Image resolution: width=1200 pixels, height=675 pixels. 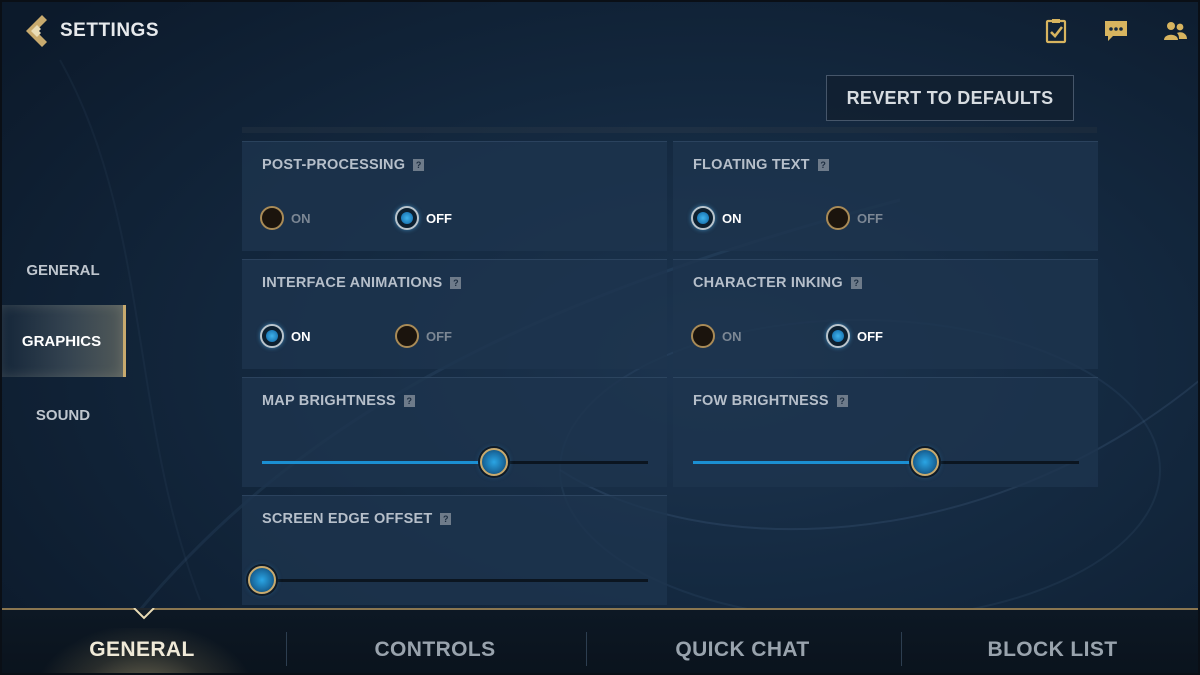 I want to click on header: SETTINGS, so click(x=600, y=31).